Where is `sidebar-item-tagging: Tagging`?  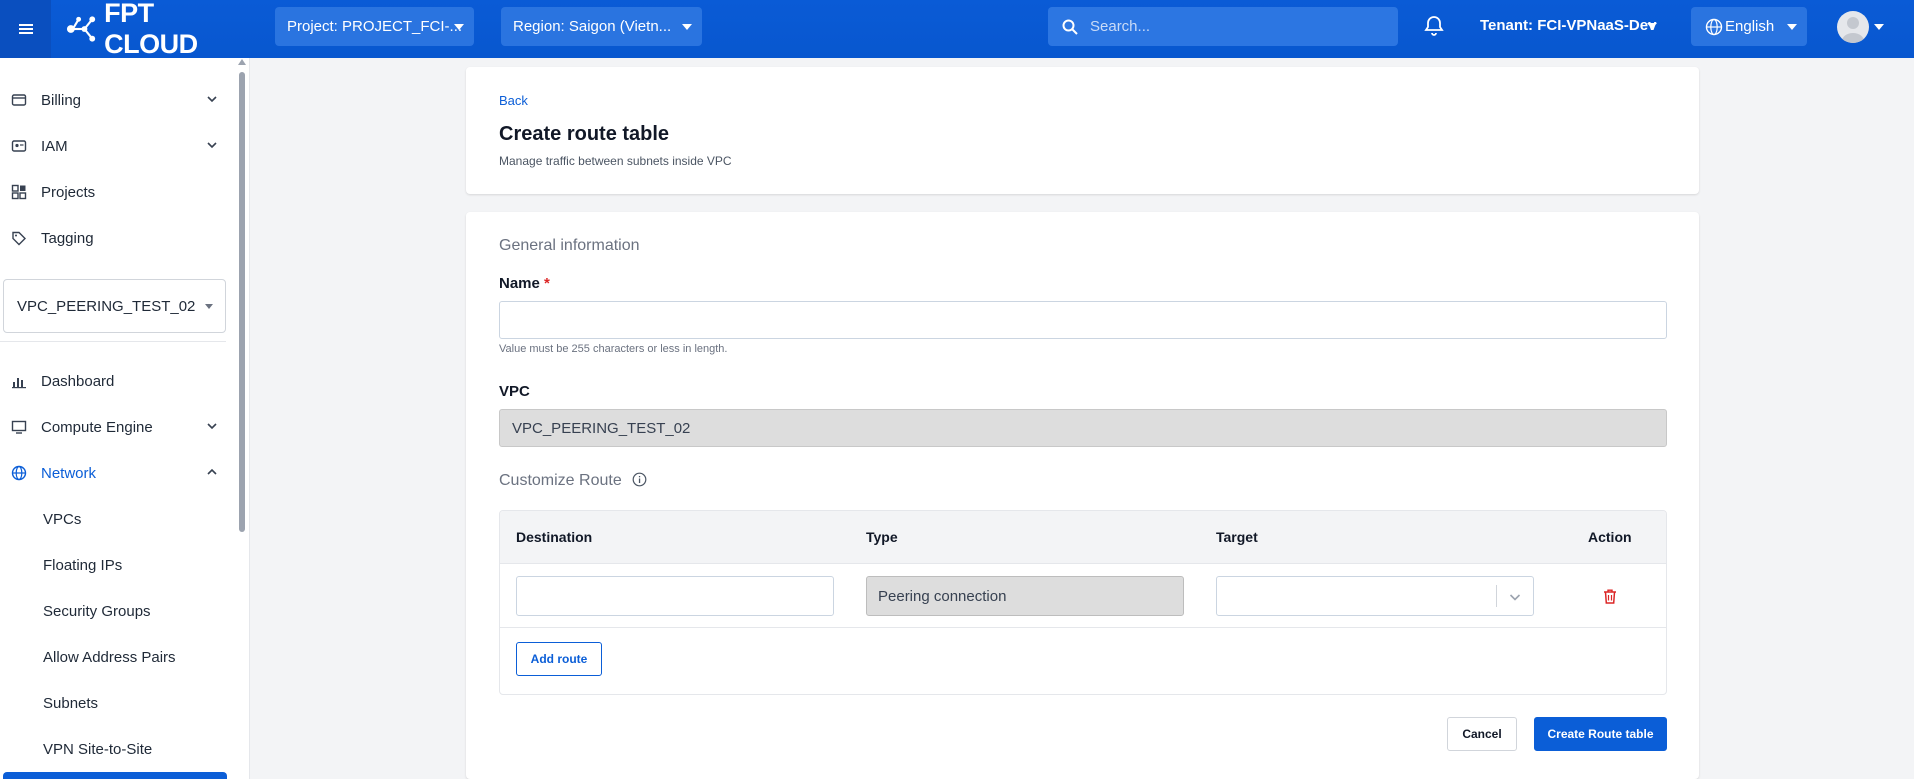 sidebar-item-tagging: Tagging is located at coordinates (115, 238).